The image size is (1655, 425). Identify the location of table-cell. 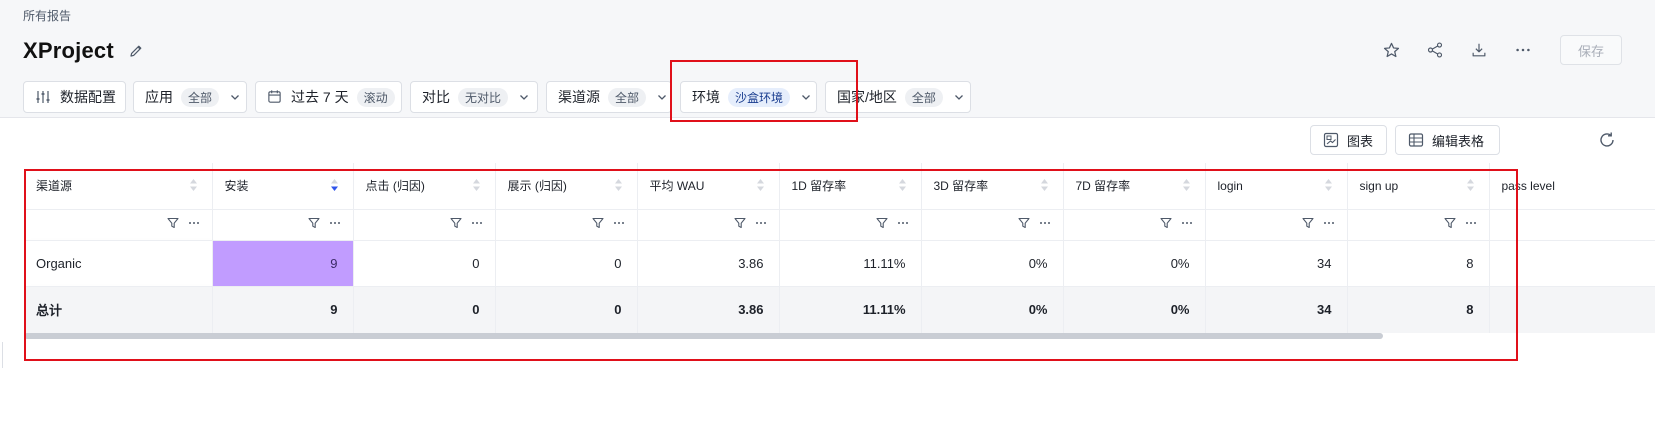
(1572, 263).